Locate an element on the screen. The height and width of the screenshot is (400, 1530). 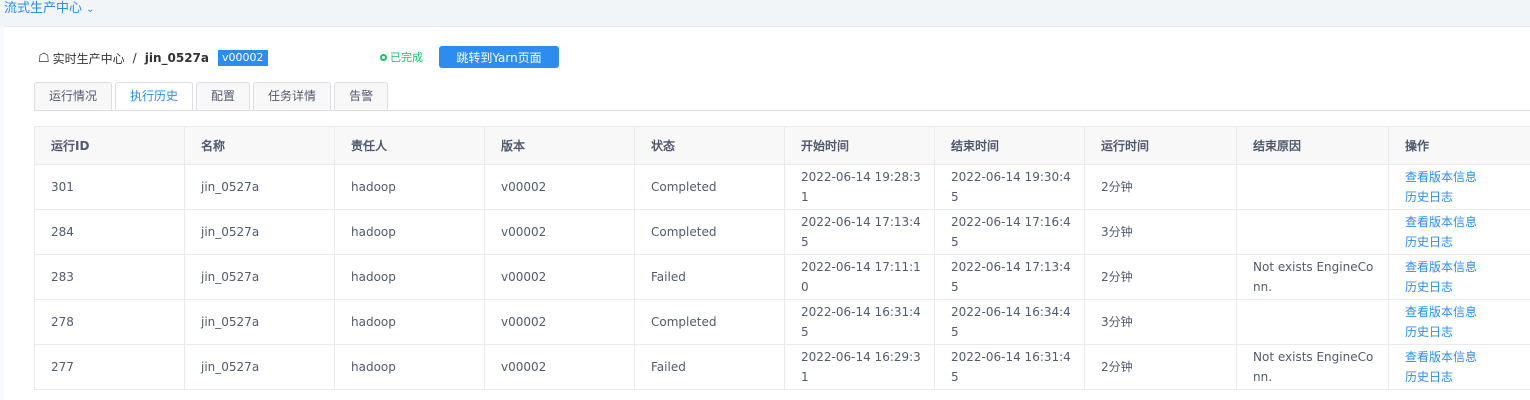
column-header: 操作 is located at coordinates (1459, 145).